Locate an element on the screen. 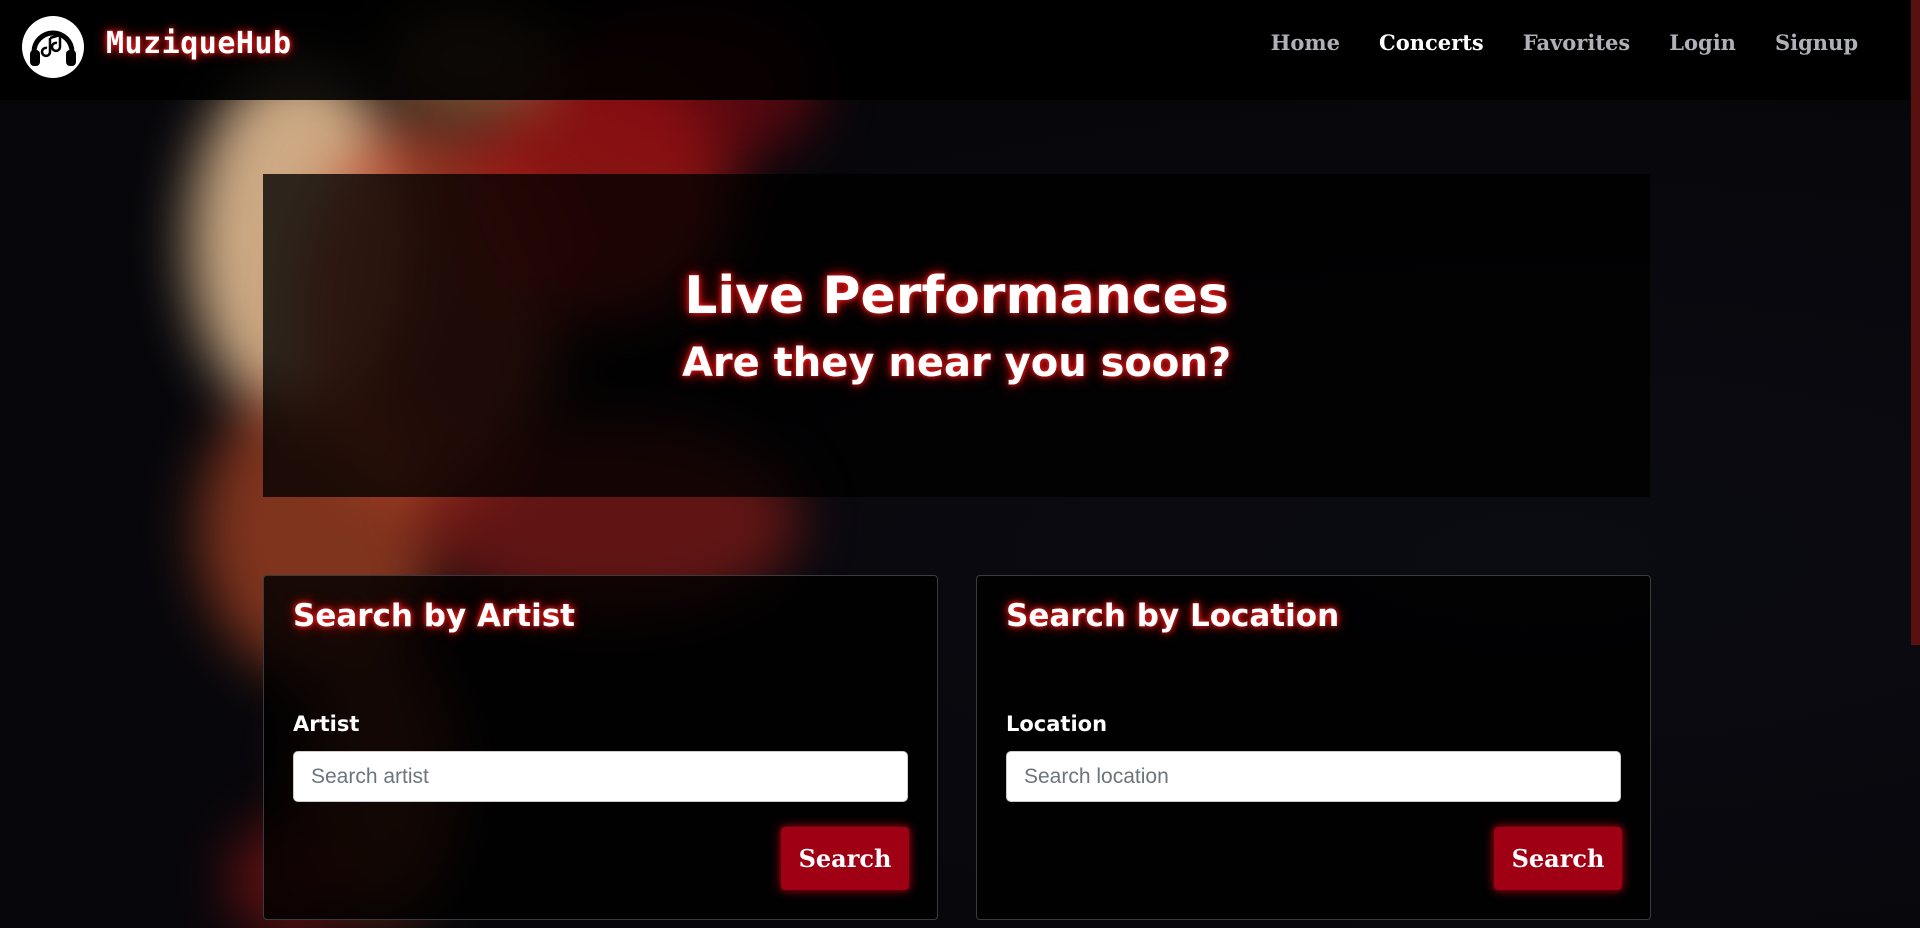 This screenshot has height=928, width=1920. artist-search-input is located at coordinates (600, 776).